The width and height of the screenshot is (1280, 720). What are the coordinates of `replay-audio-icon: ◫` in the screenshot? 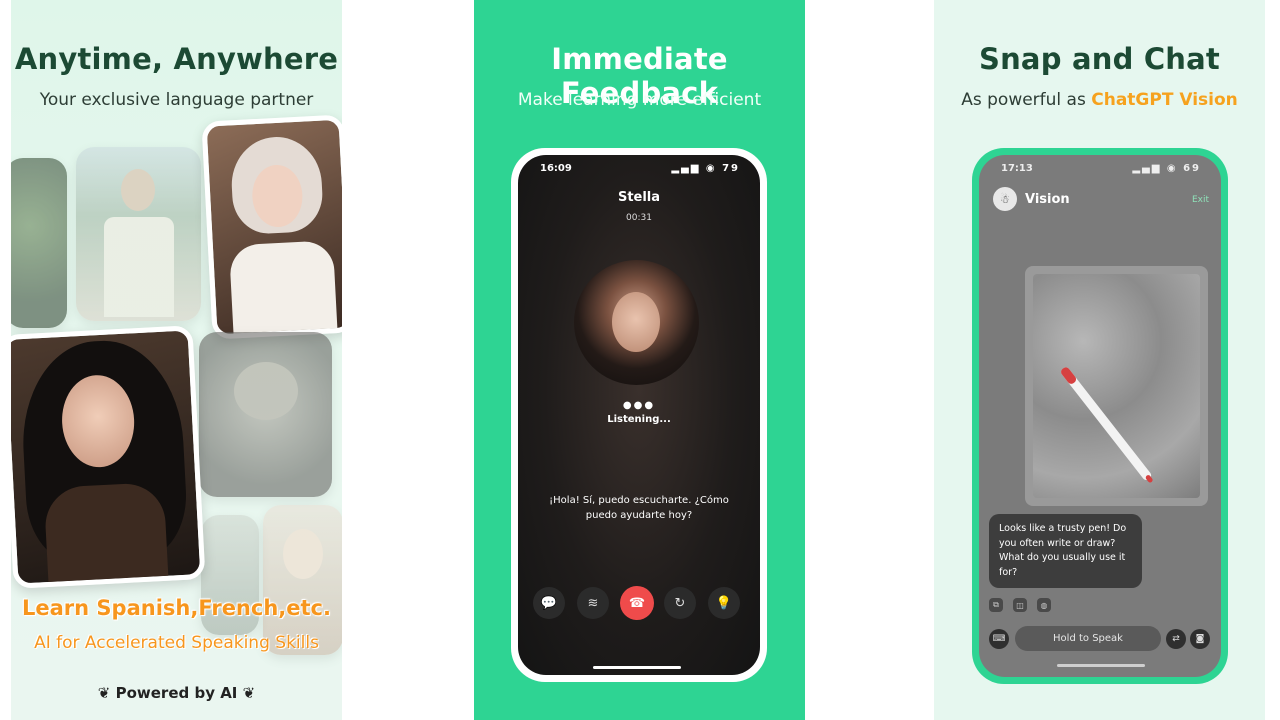 It's located at (1020, 605).